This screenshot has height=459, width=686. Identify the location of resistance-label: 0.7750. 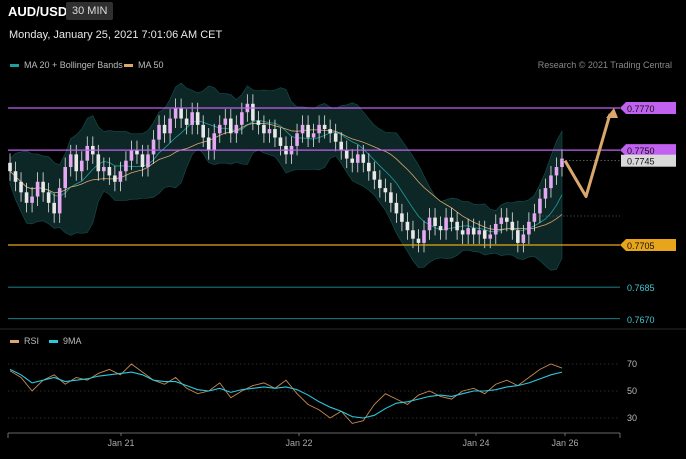
(641, 151).